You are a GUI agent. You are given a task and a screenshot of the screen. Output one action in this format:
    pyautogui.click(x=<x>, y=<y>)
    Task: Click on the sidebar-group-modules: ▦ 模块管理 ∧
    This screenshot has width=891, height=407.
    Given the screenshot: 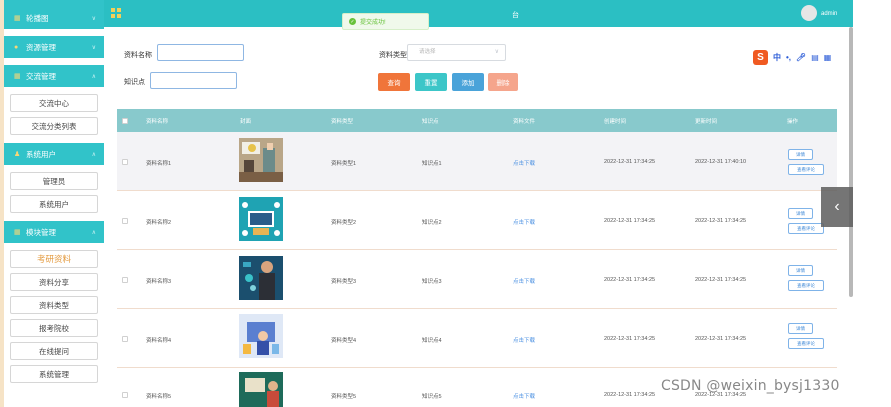 What is the action you would take?
    pyautogui.click(x=54, y=232)
    